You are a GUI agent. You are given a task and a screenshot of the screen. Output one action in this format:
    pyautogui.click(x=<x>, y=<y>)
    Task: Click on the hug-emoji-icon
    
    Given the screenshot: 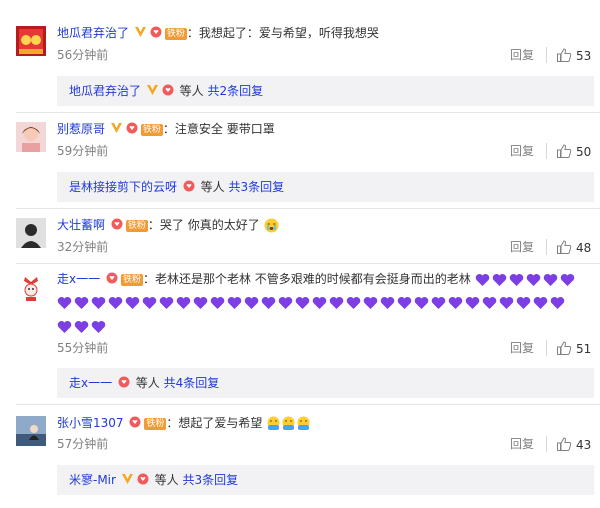 What is the action you would take?
    pyautogui.click(x=303, y=423)
    